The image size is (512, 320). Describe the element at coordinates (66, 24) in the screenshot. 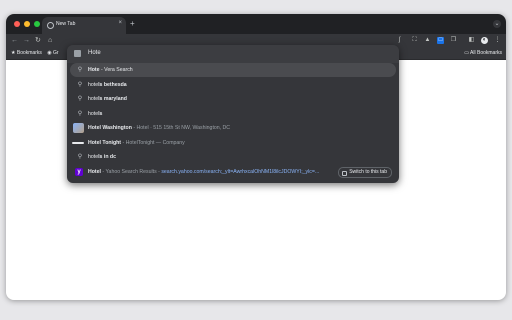

I see `tab-title: New Tab` at that location.